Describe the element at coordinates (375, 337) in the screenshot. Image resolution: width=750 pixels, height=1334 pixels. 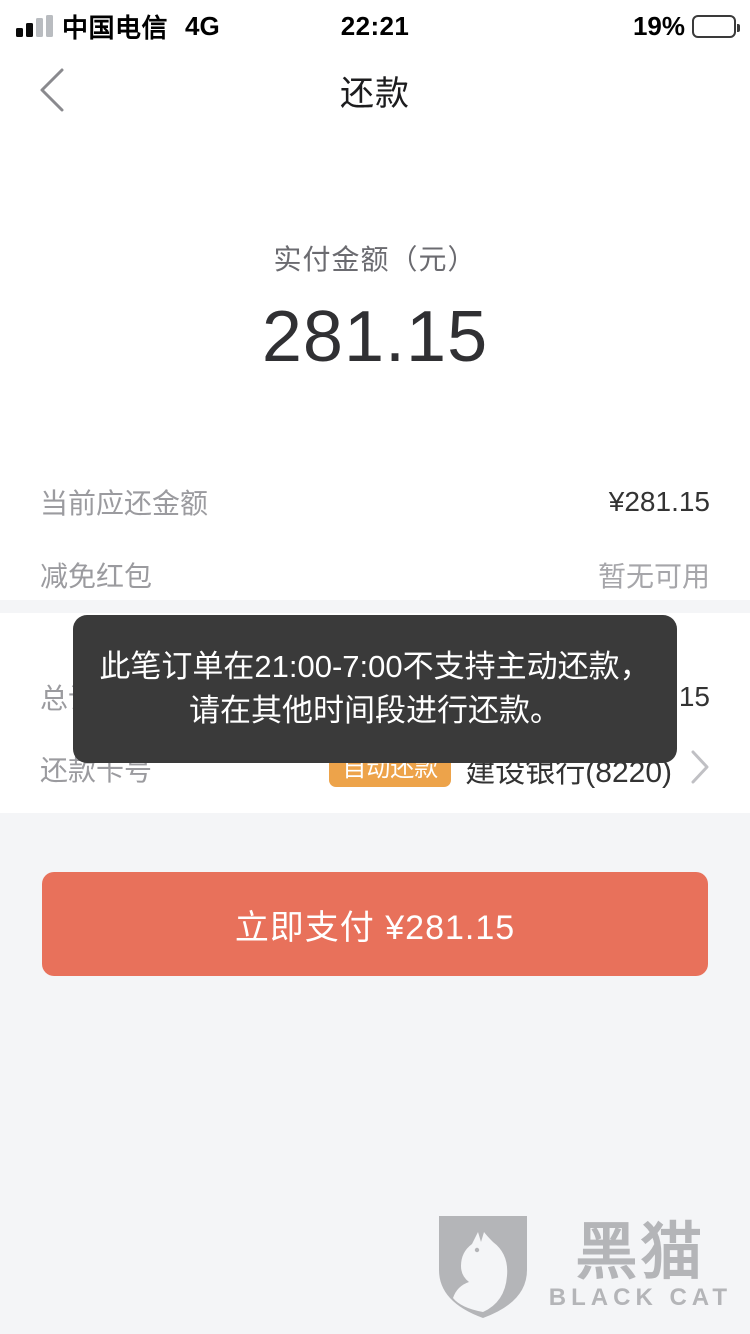
I see `amount-value: 281.15` at that location.